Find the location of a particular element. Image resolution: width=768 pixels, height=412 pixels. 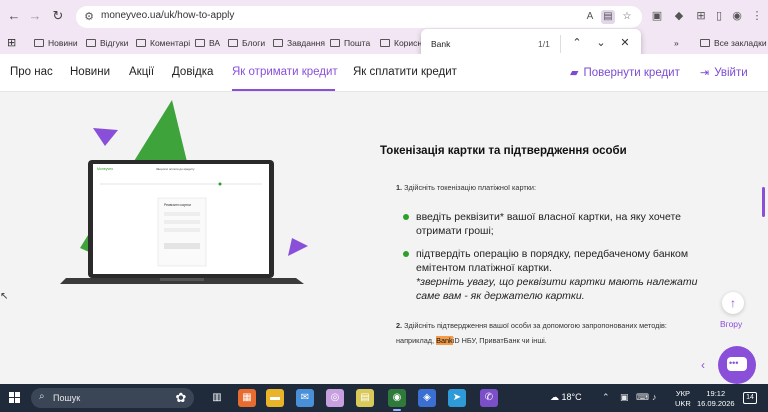

search-icon: ⌕ is located at coordinates (42, 396).